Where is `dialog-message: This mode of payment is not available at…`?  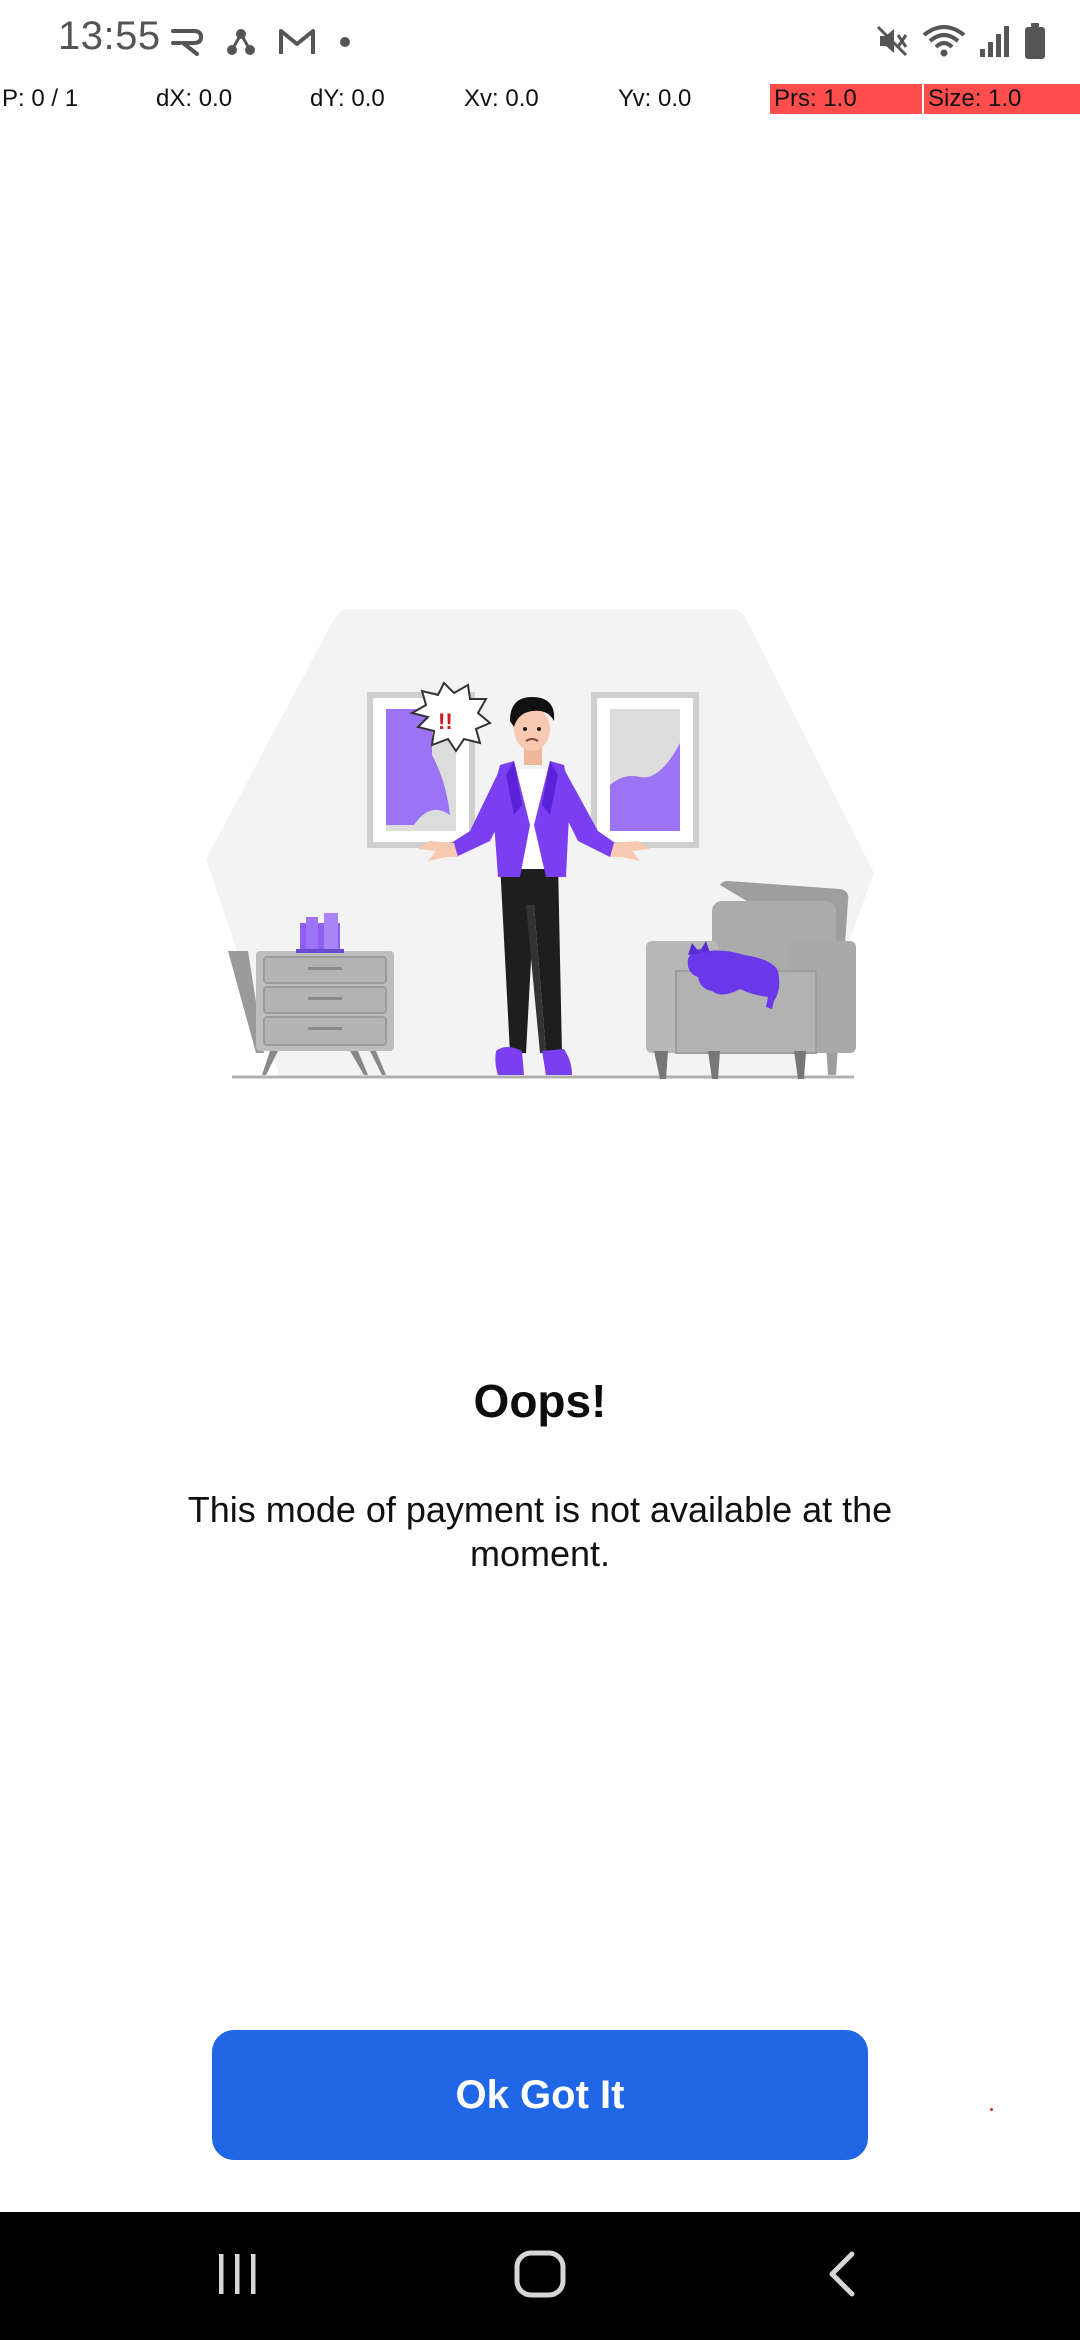 dialog-message: This mode of payment is not available at… is located at coordinates (540, 1531).